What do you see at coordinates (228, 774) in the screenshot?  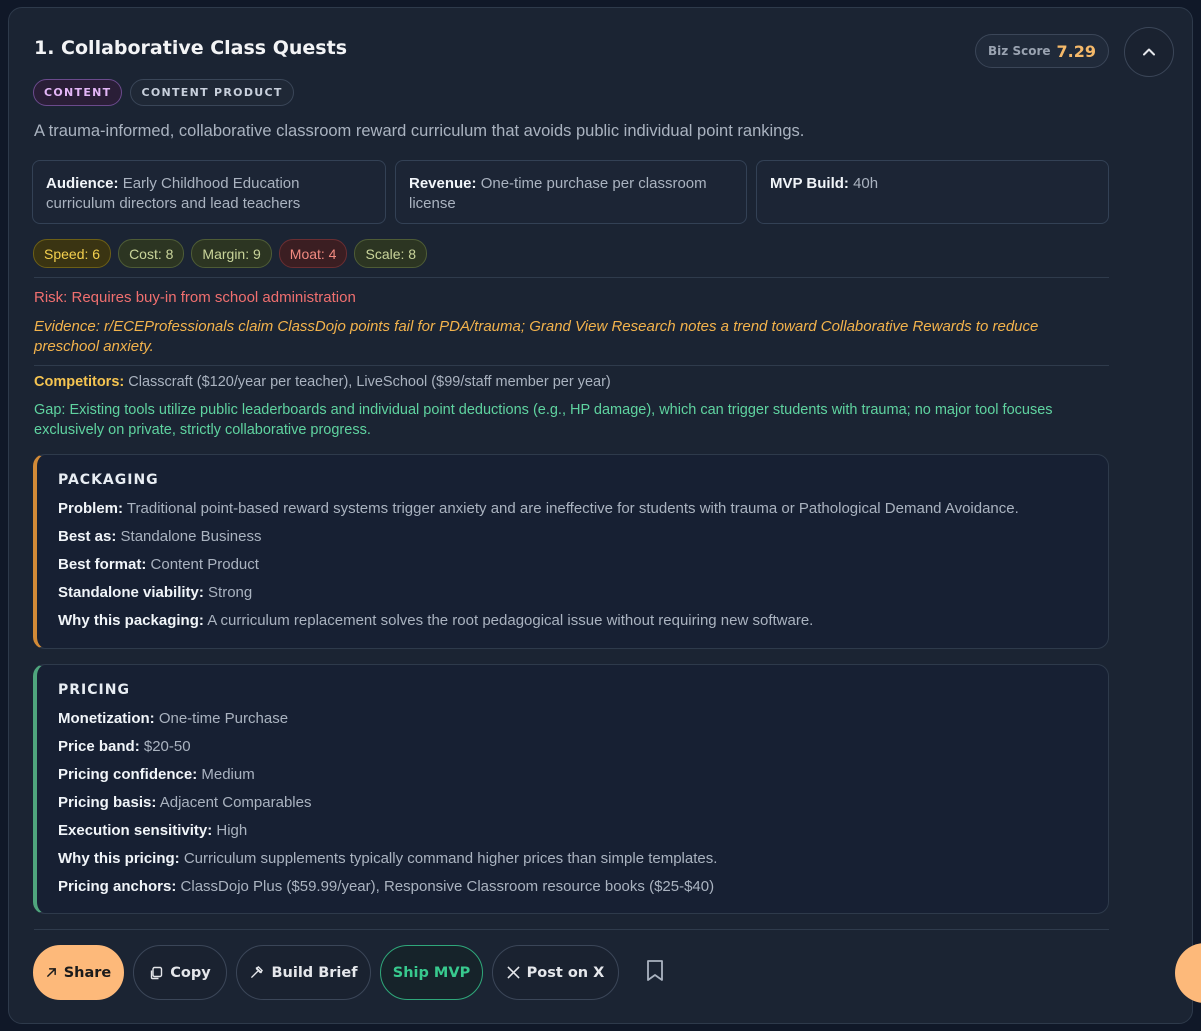 I see `row-value: Medium` at bounding box center [228, 774].